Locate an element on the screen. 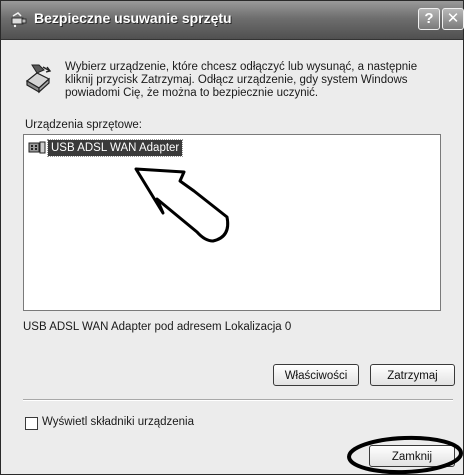 This screenshot has height=476, width=464. separator is located at coordinates (238, 400).